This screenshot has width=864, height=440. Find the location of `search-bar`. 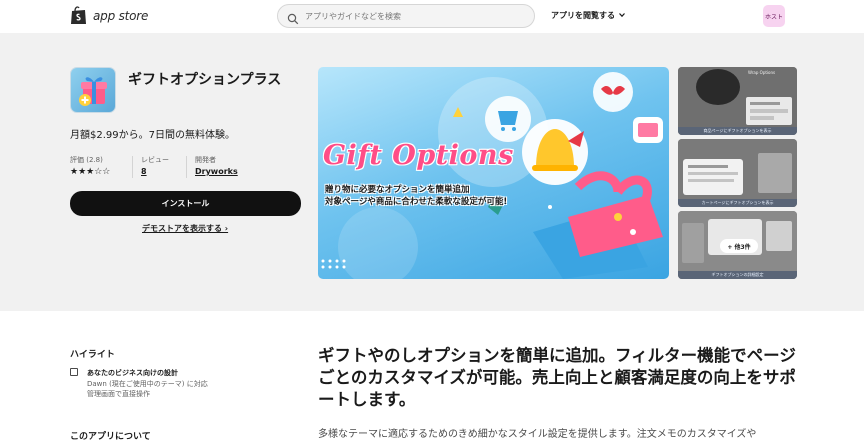

search-bar is located at coordinates (406, 16).